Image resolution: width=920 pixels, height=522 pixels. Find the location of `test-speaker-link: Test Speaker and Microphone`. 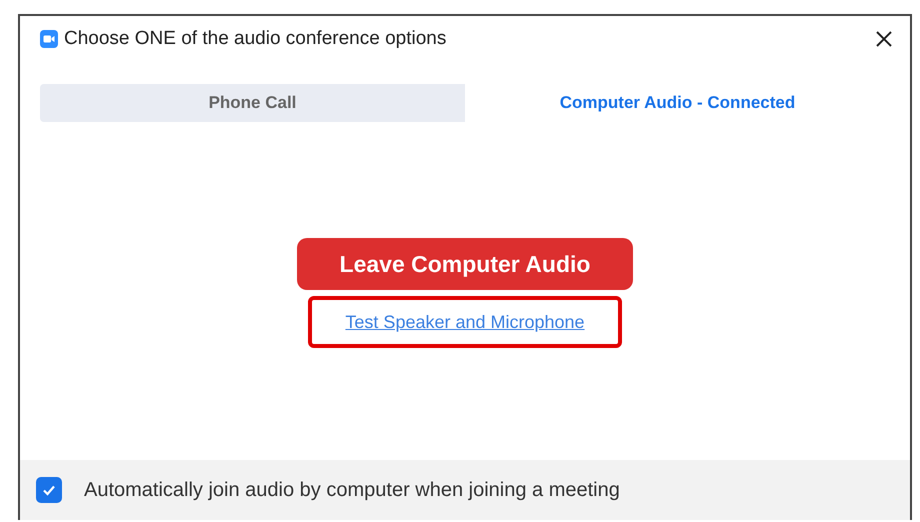

test-speaker-link: Test Speaker and Microphone is located at coordinates (465, 322).